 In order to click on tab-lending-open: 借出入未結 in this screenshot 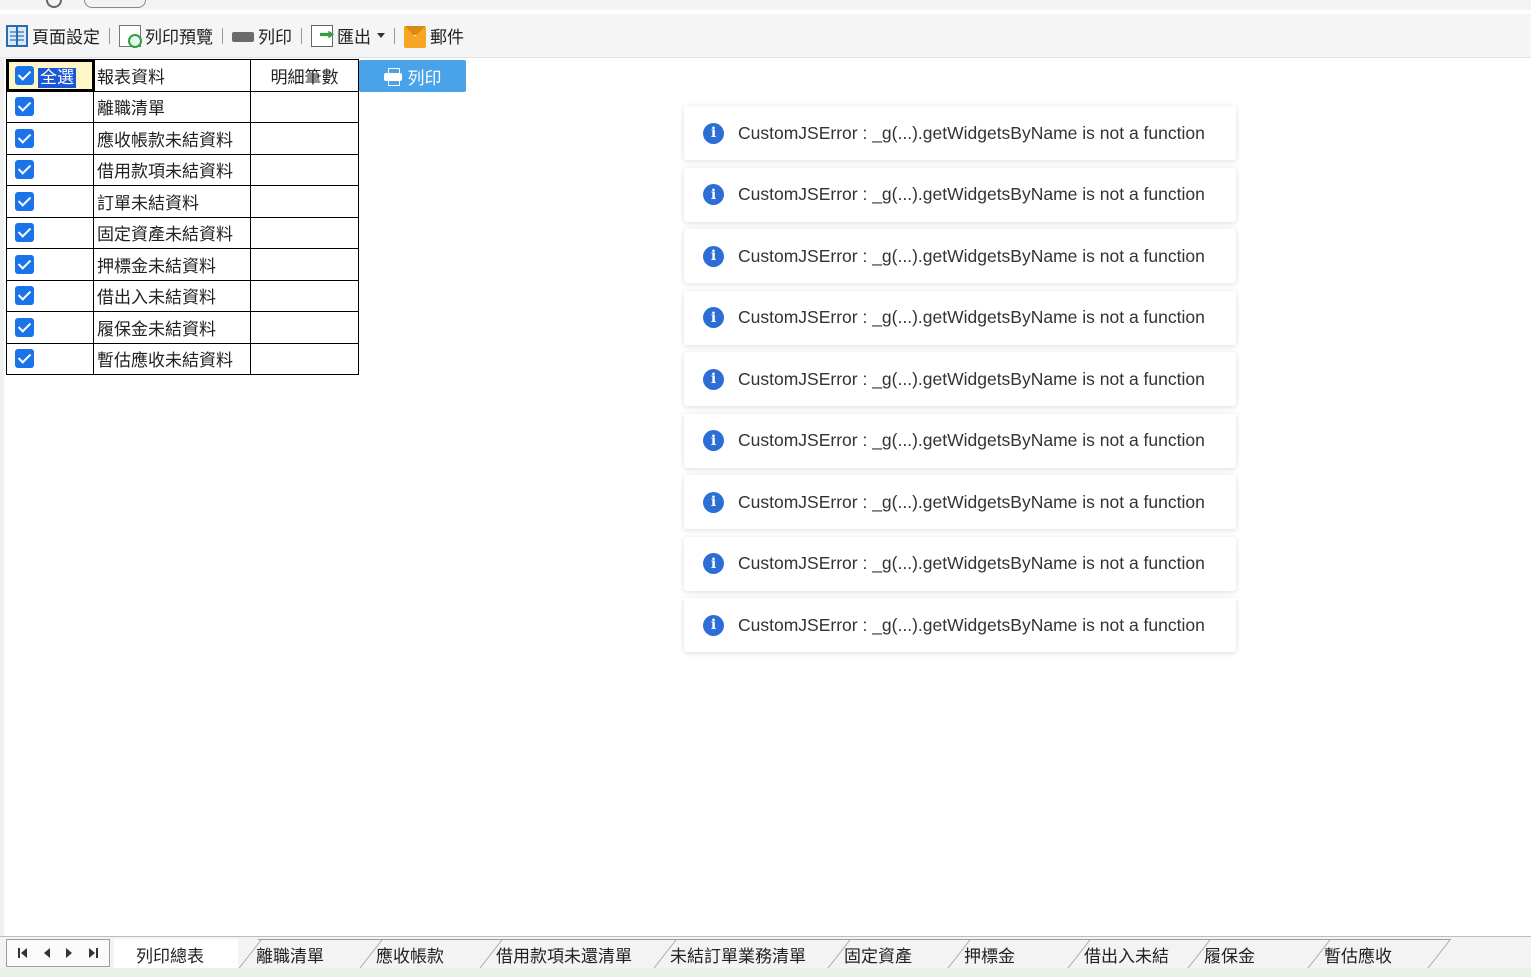, I will do `click(1124, 954)`.